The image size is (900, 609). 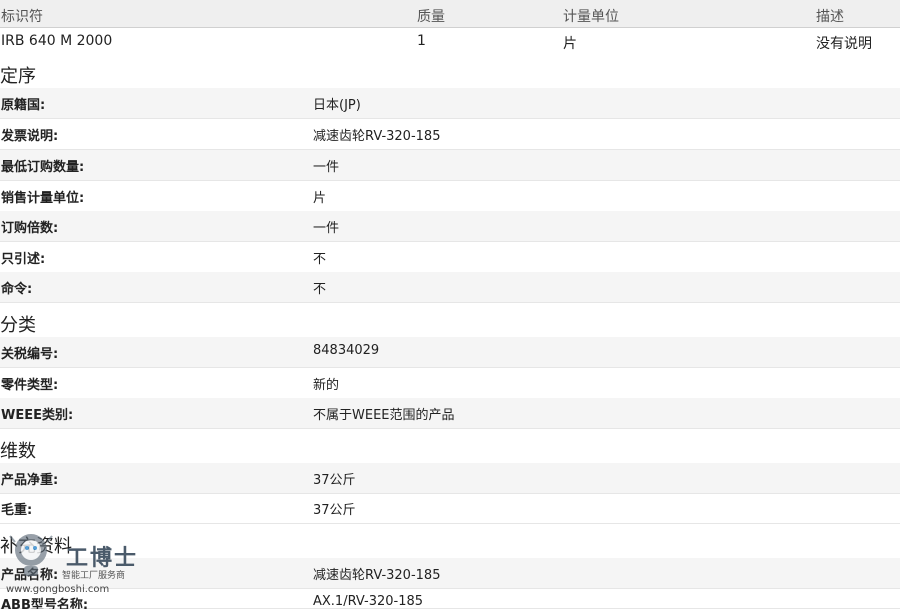 What do you see at coordinates (30, 480) in the screenshot?
I see `row-label: 产品净重:` at bounding box center [30, 480].